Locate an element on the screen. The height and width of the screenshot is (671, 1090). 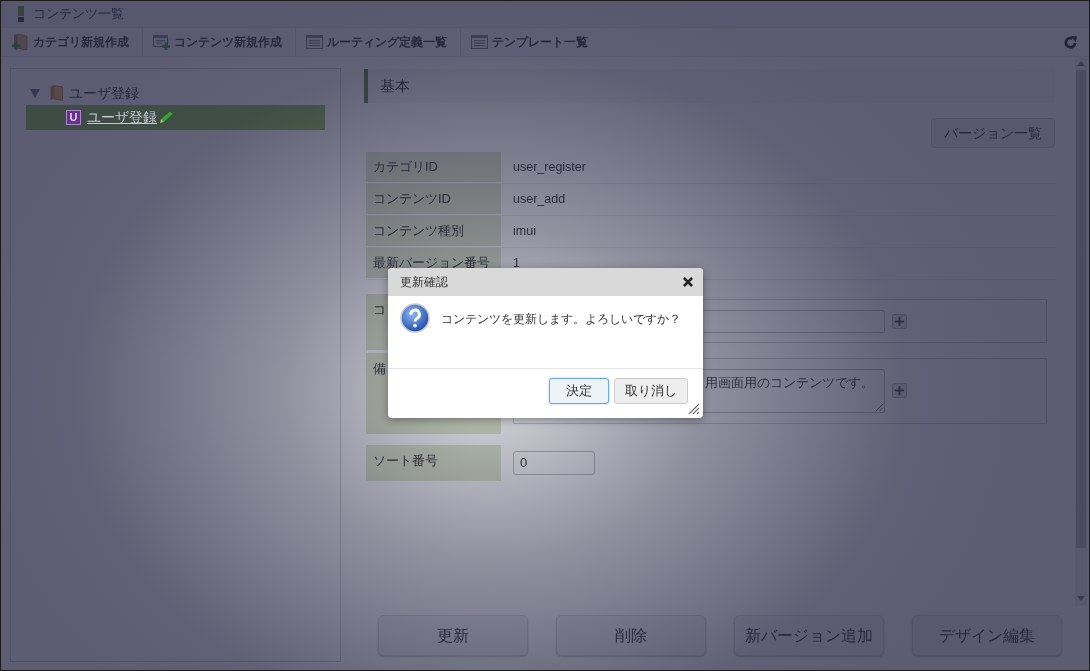
field-value: user_register is located at coordinates (549, 167).